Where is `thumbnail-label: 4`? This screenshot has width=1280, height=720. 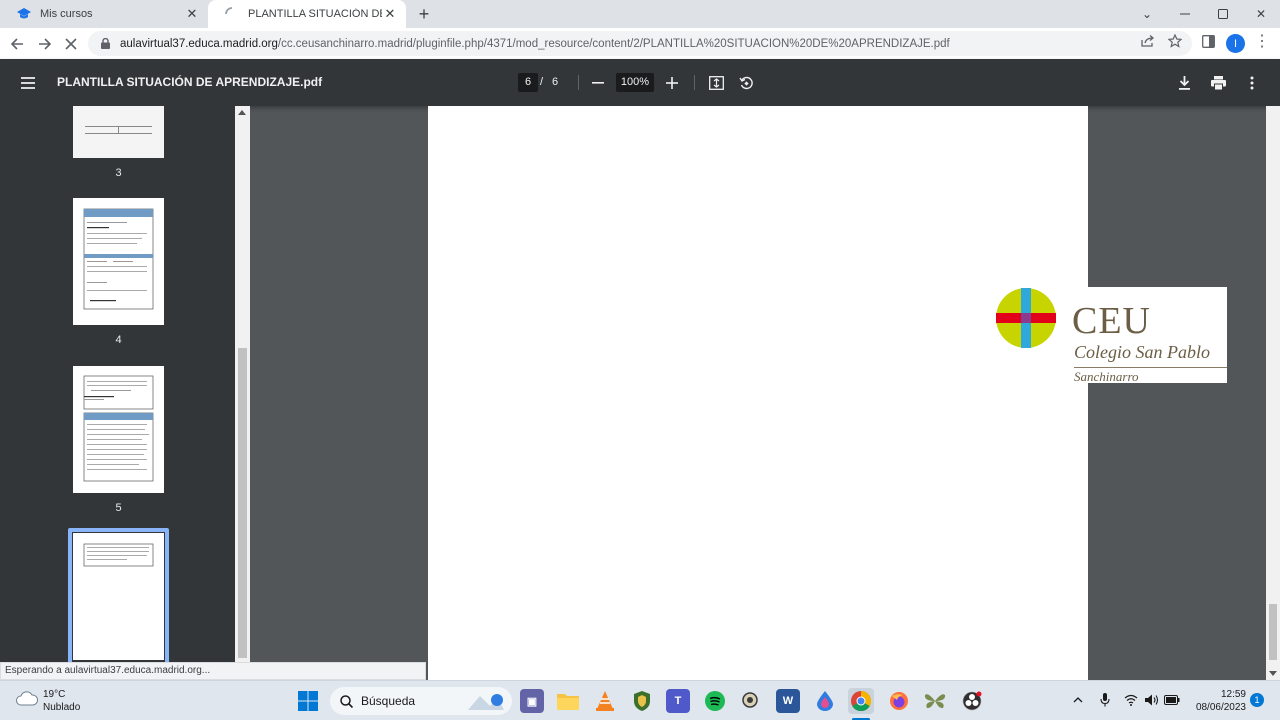
thumbnail-label: 4 is located at coordinates (118, 340).